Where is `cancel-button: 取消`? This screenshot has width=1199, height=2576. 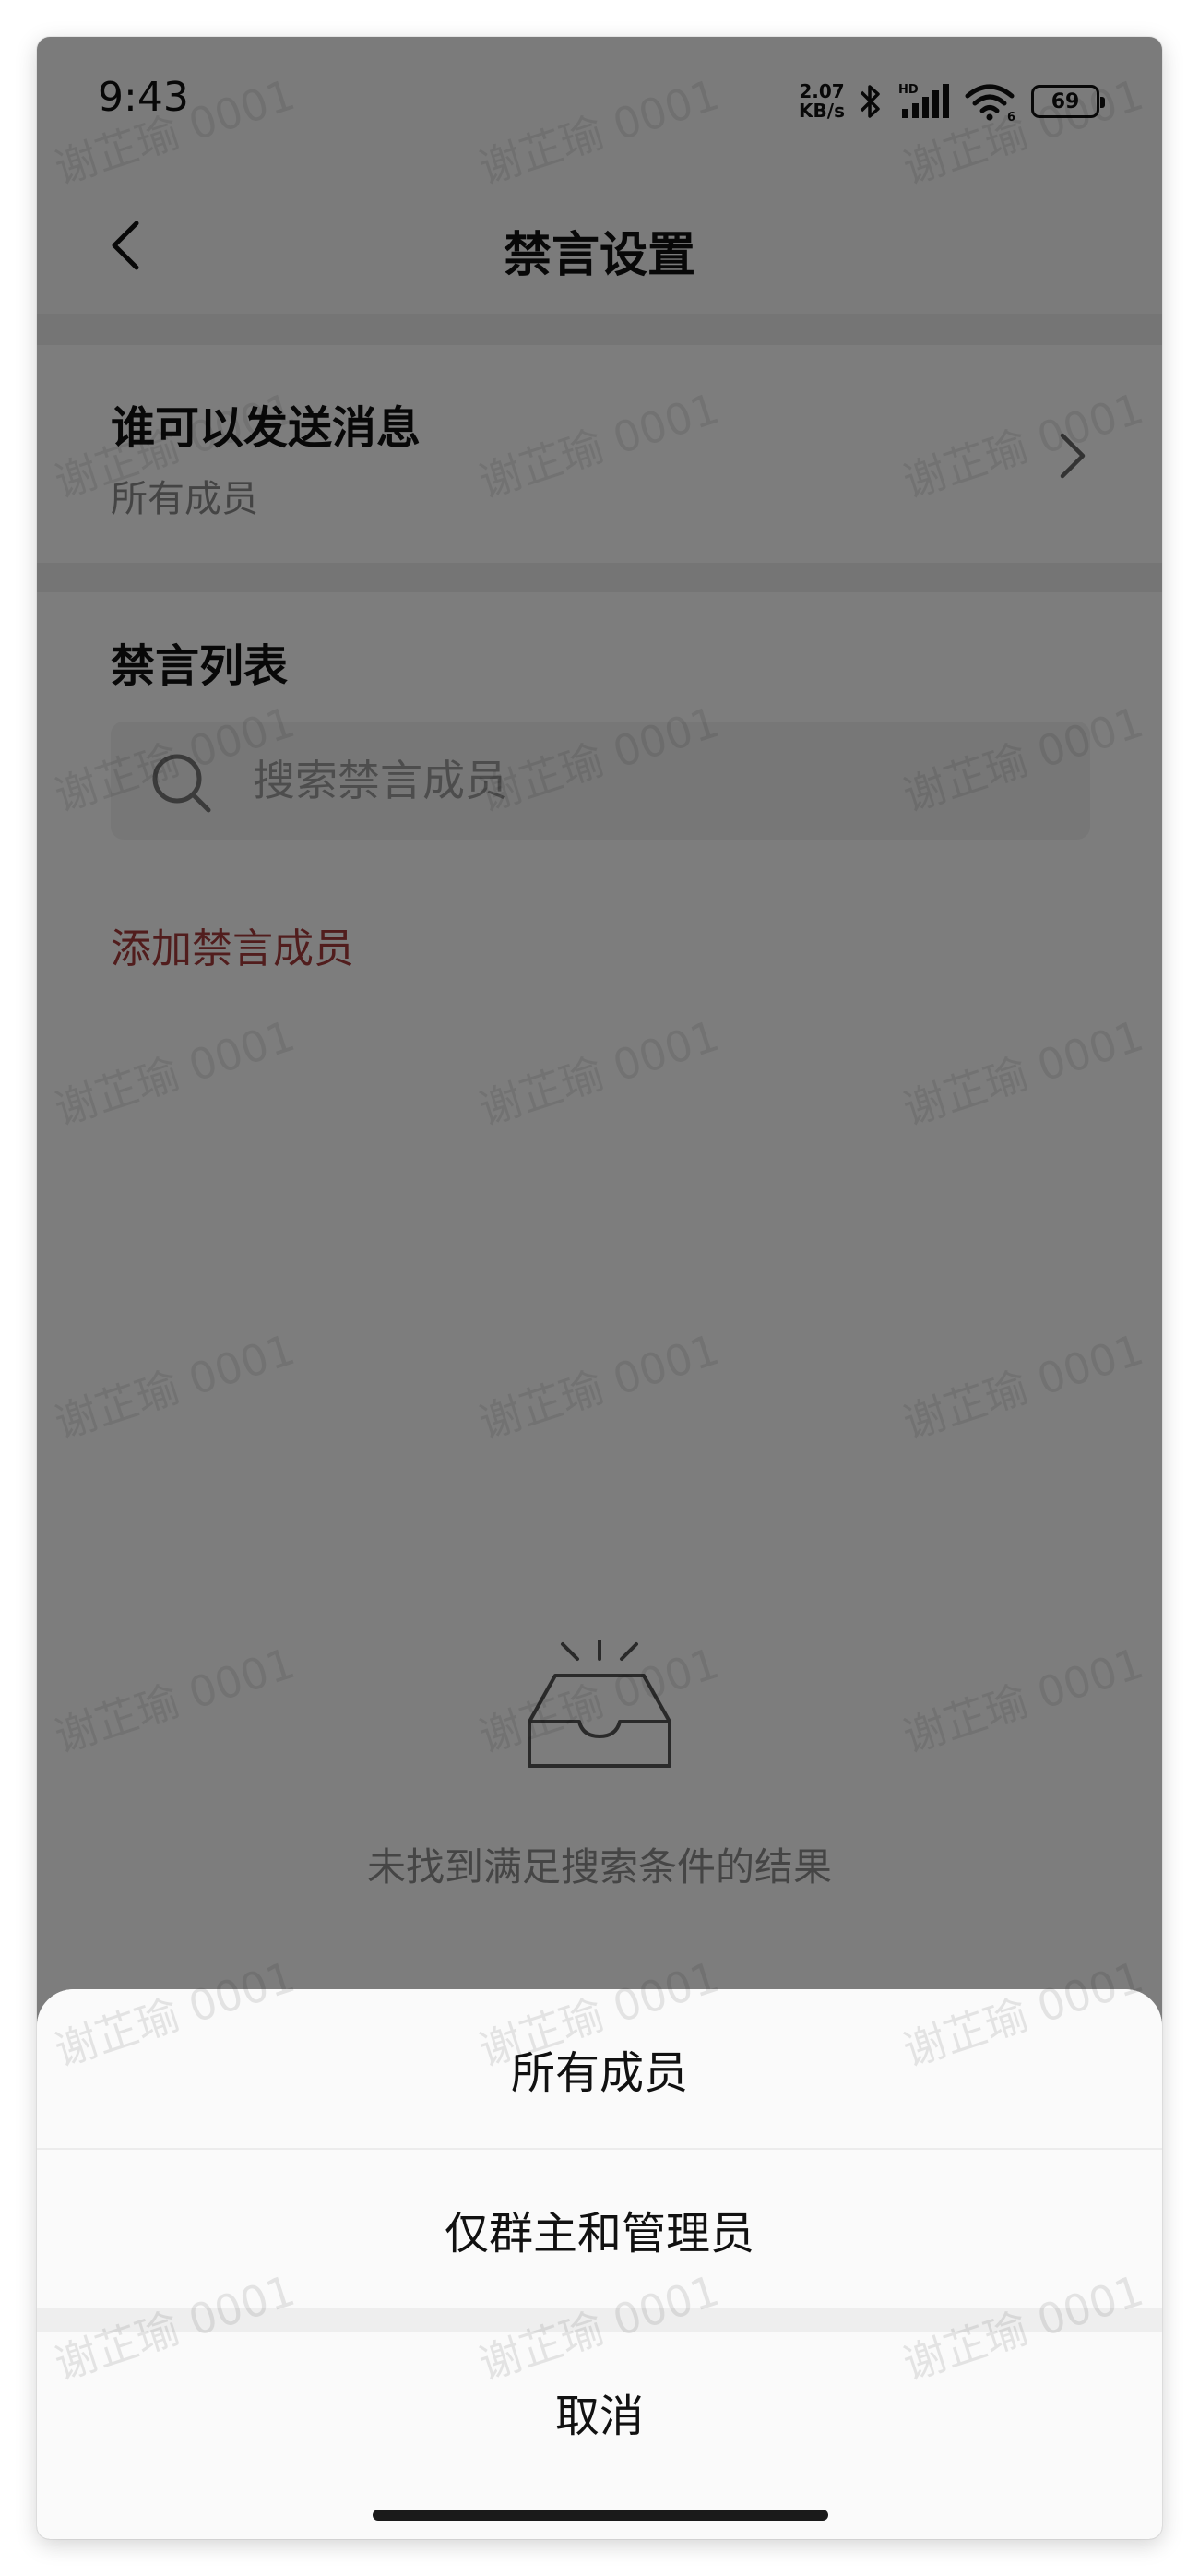 cancel-button: 取消 is located at coordinates (599, 2411).